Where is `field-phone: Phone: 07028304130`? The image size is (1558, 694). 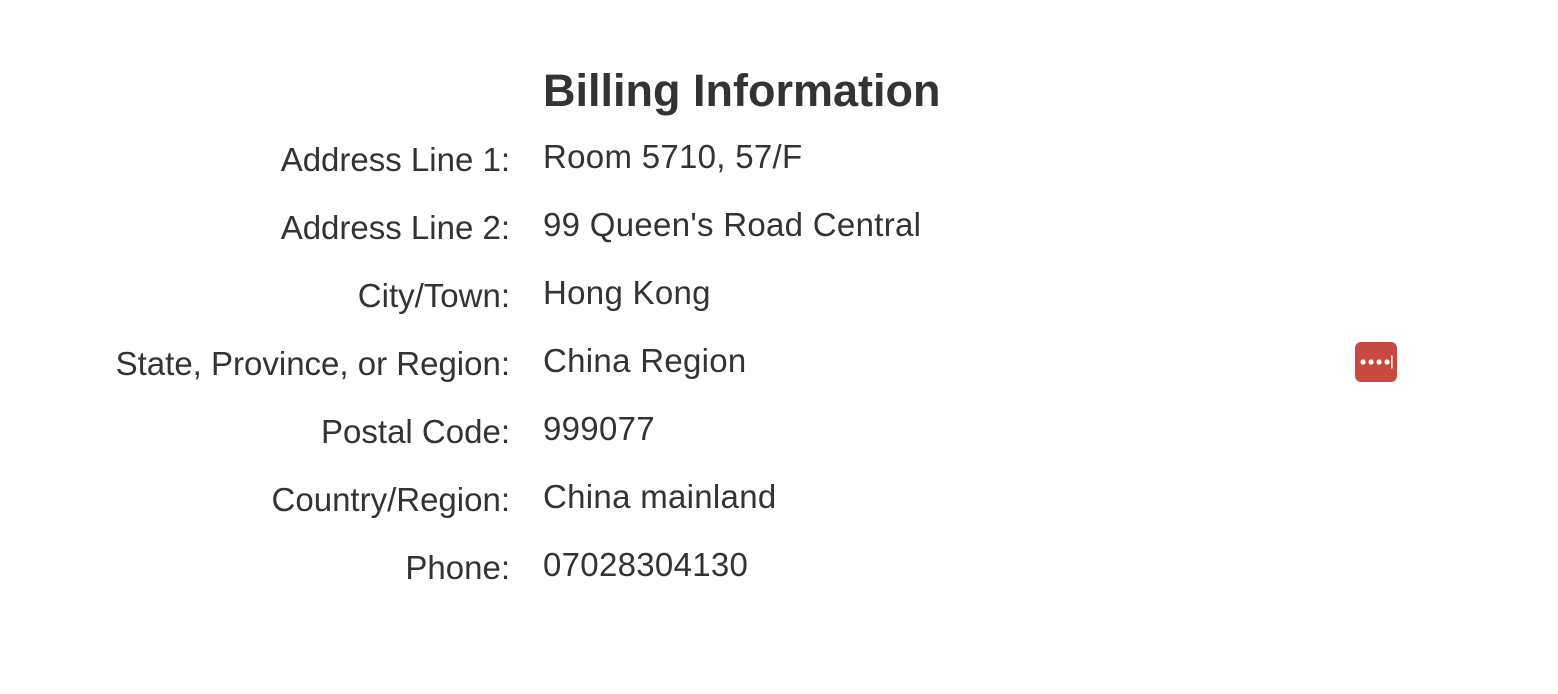 field-phone: Phone: 07028304130 is located at coordinates (779, 566).